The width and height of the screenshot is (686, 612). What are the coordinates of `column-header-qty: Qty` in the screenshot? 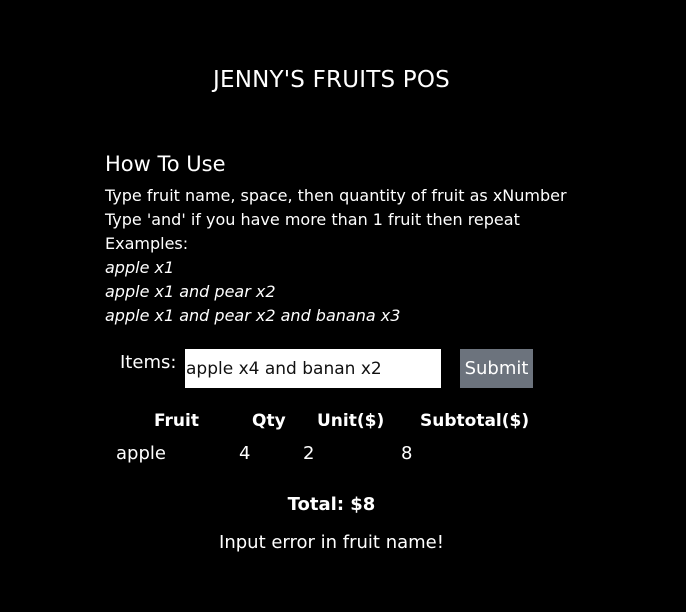 It's located at (269, 421).